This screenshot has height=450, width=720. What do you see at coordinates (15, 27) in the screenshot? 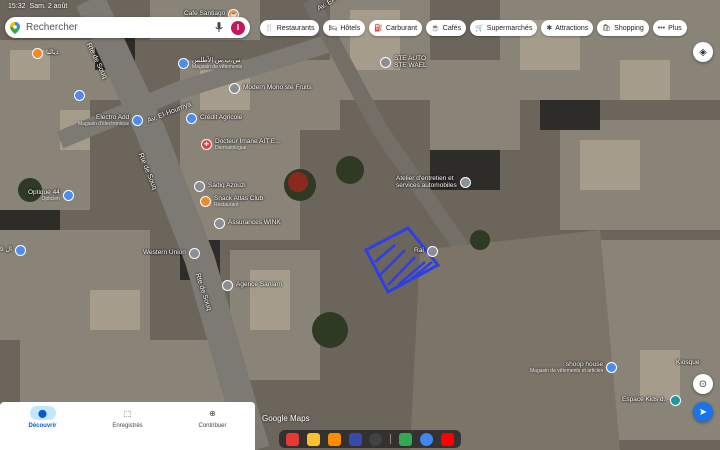
I see `google-maps-logo-icon` at bounding box center [15, 27].